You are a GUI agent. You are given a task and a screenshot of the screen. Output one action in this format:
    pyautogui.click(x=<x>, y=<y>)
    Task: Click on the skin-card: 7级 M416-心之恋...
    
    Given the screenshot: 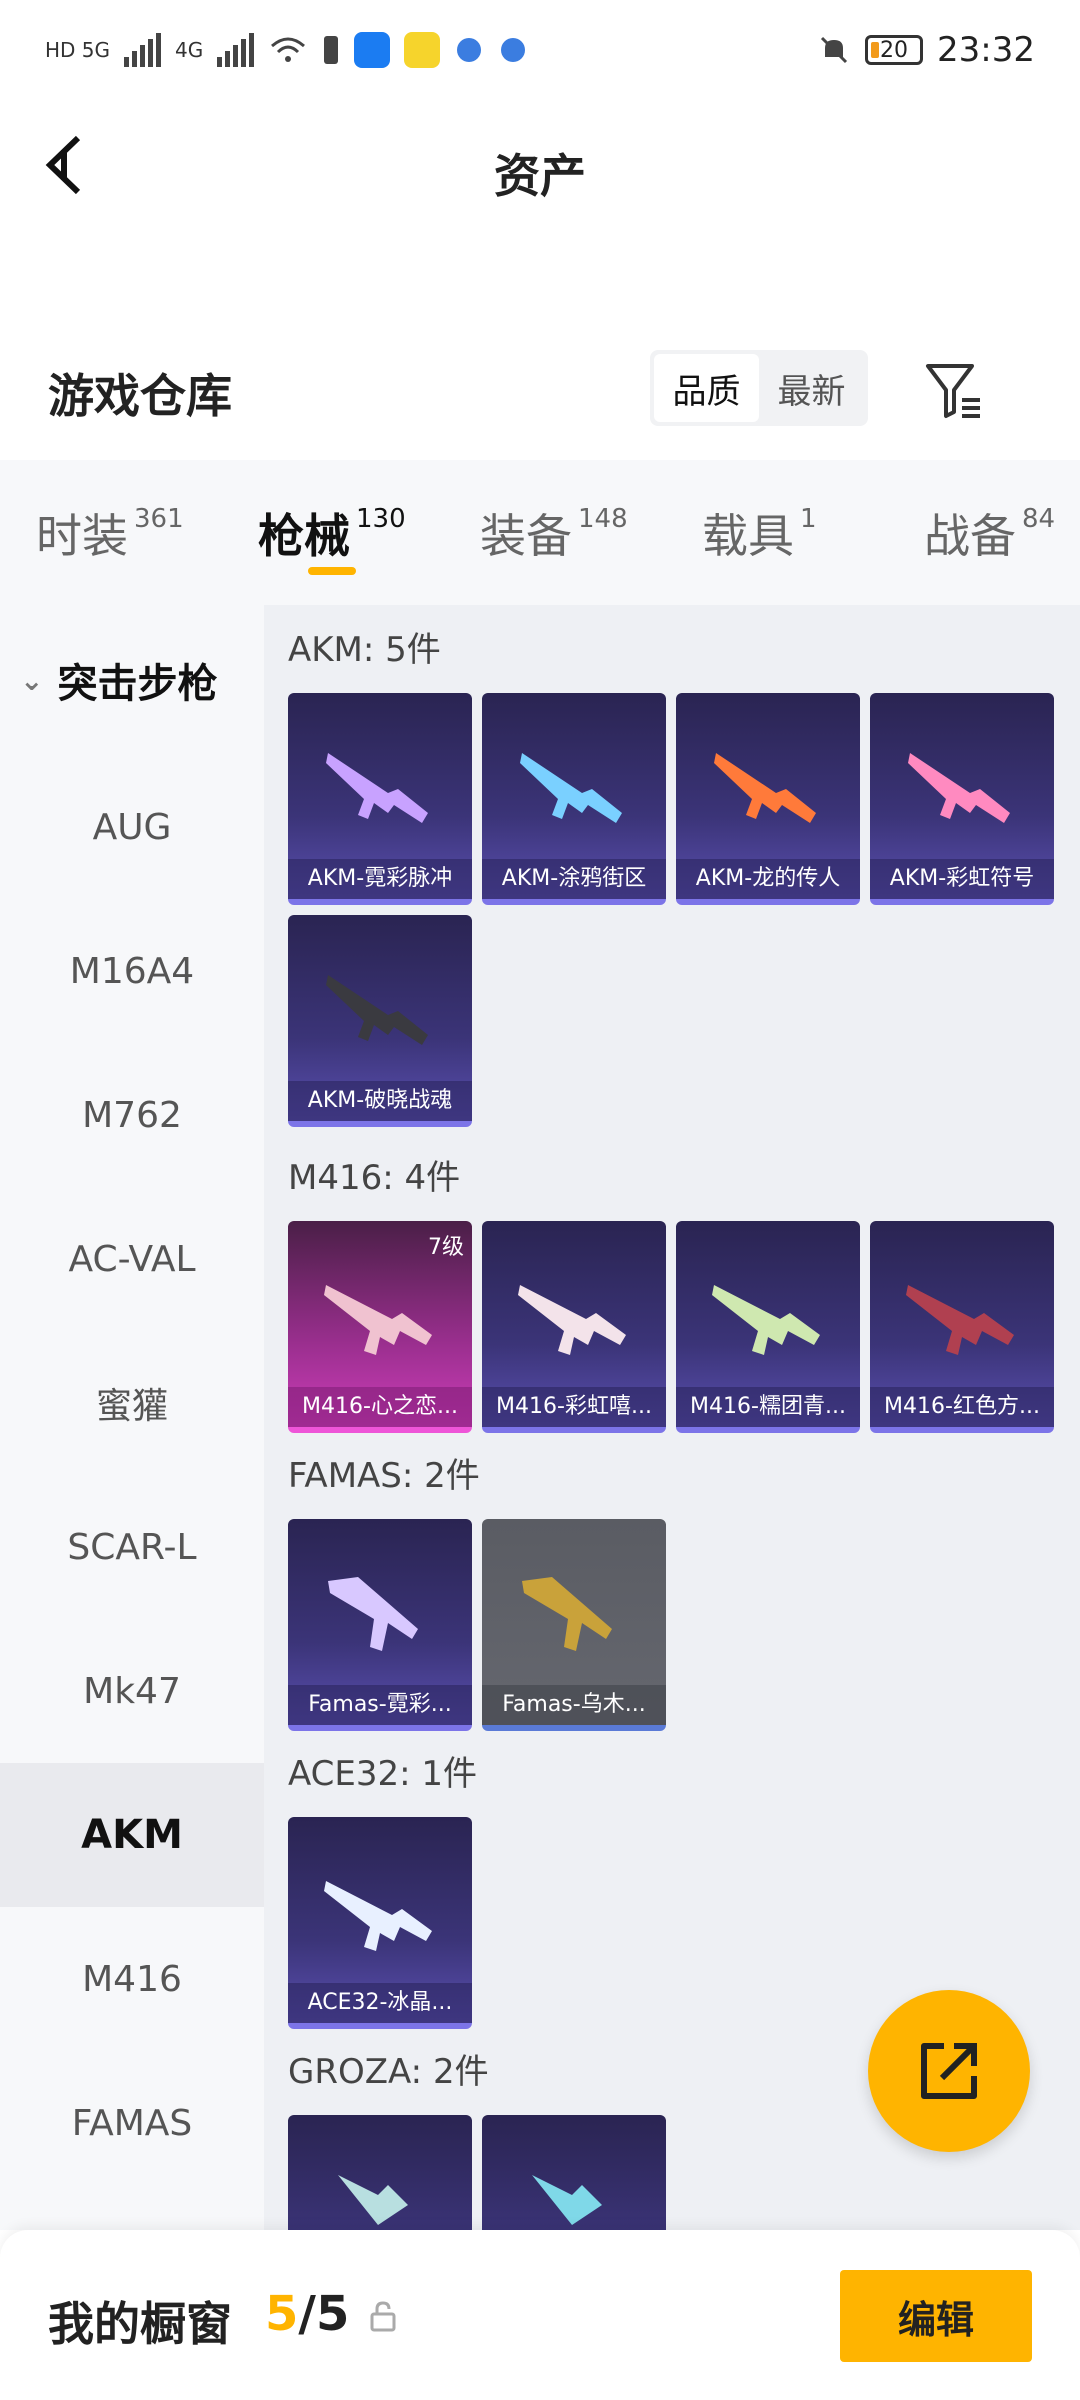 What is the action you would take?
    pyautogui.click(x=380, y=1327)
    